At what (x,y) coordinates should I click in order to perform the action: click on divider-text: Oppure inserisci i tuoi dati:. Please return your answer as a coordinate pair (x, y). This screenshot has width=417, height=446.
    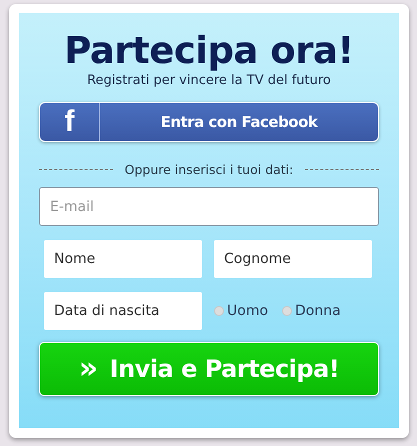
    Looking at the image, I should click on (209, 169).